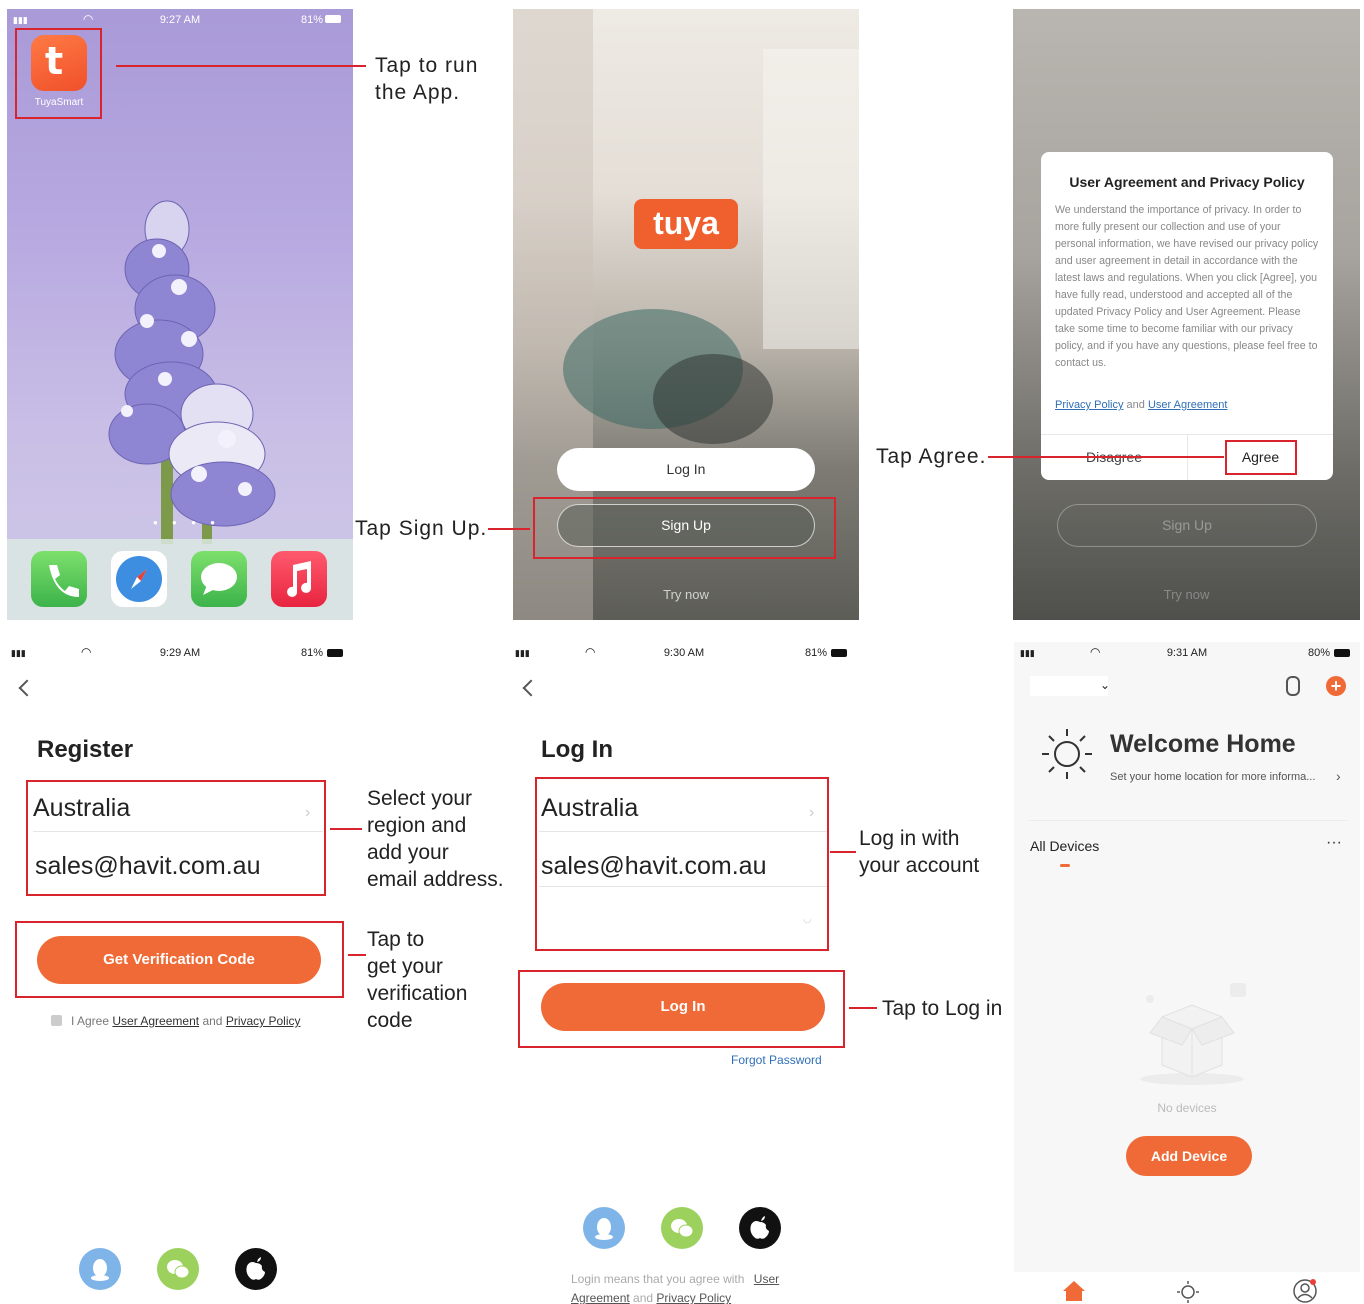 This screenshot has width=1364, height=1304. Describe the element at coordinates (1193, 1034) in the screenshot. I see `empty-box-icon` at that location.